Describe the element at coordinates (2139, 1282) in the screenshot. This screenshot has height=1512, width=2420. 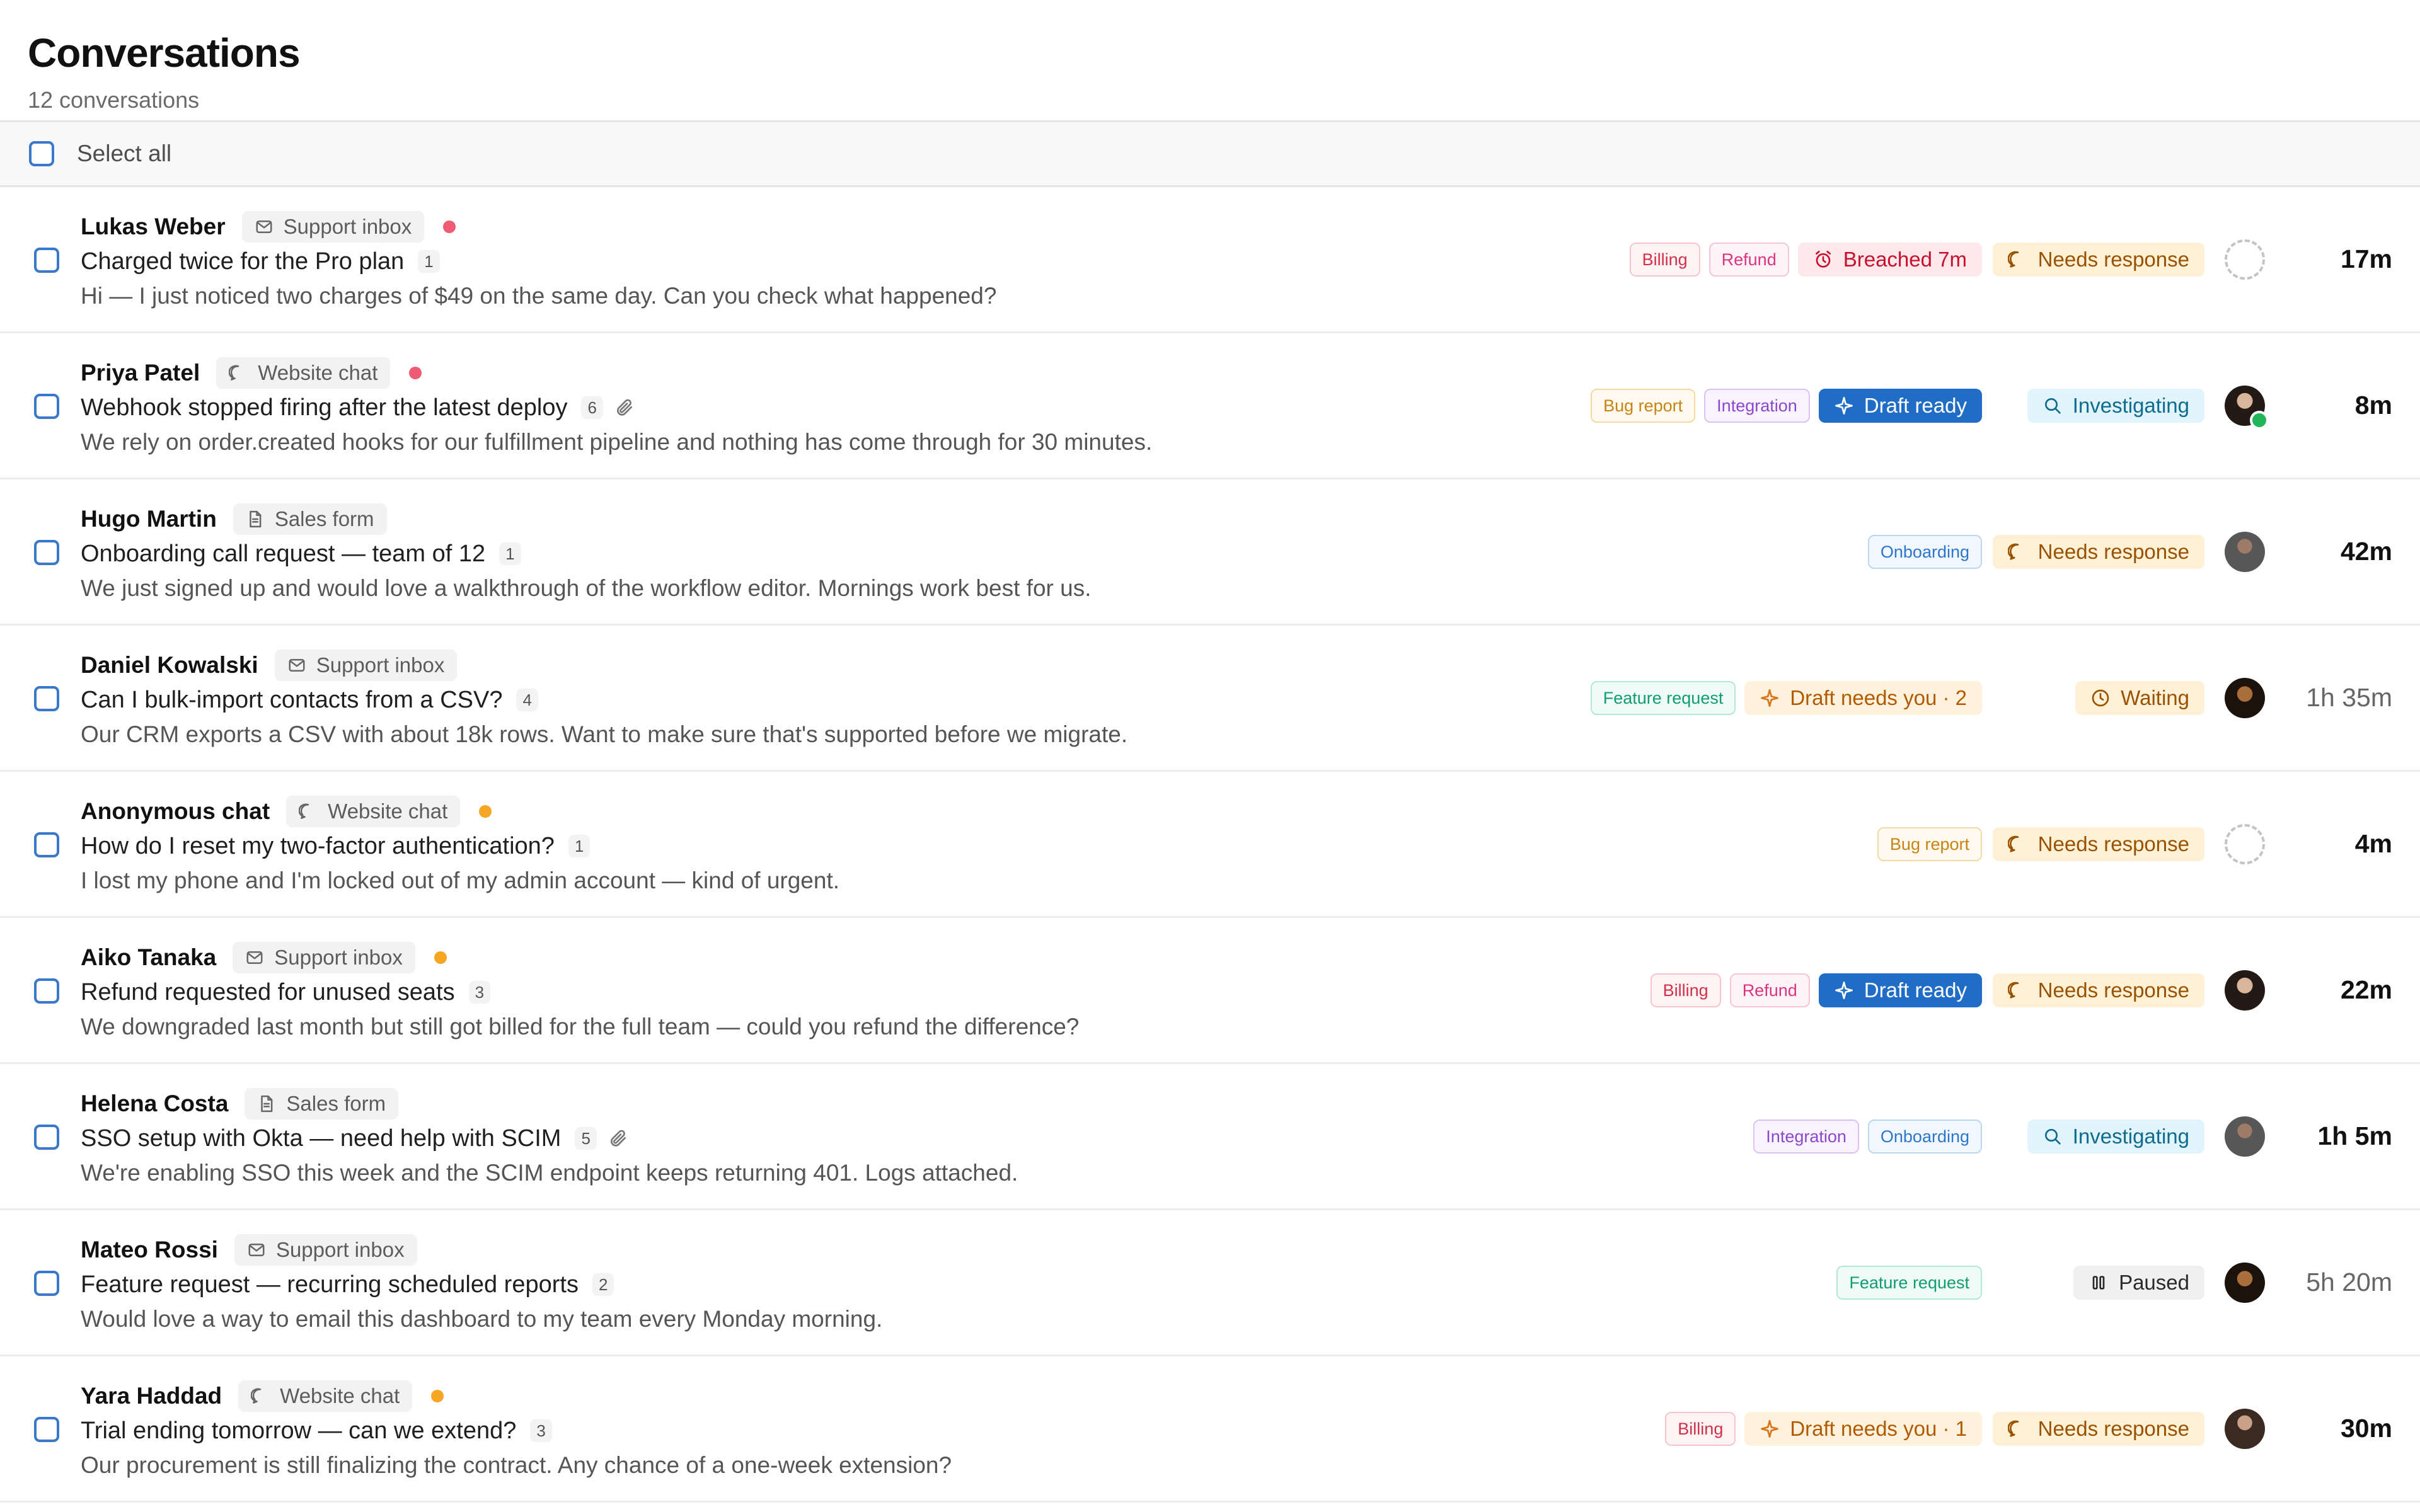
I see `status-badge: Paused` at that location.